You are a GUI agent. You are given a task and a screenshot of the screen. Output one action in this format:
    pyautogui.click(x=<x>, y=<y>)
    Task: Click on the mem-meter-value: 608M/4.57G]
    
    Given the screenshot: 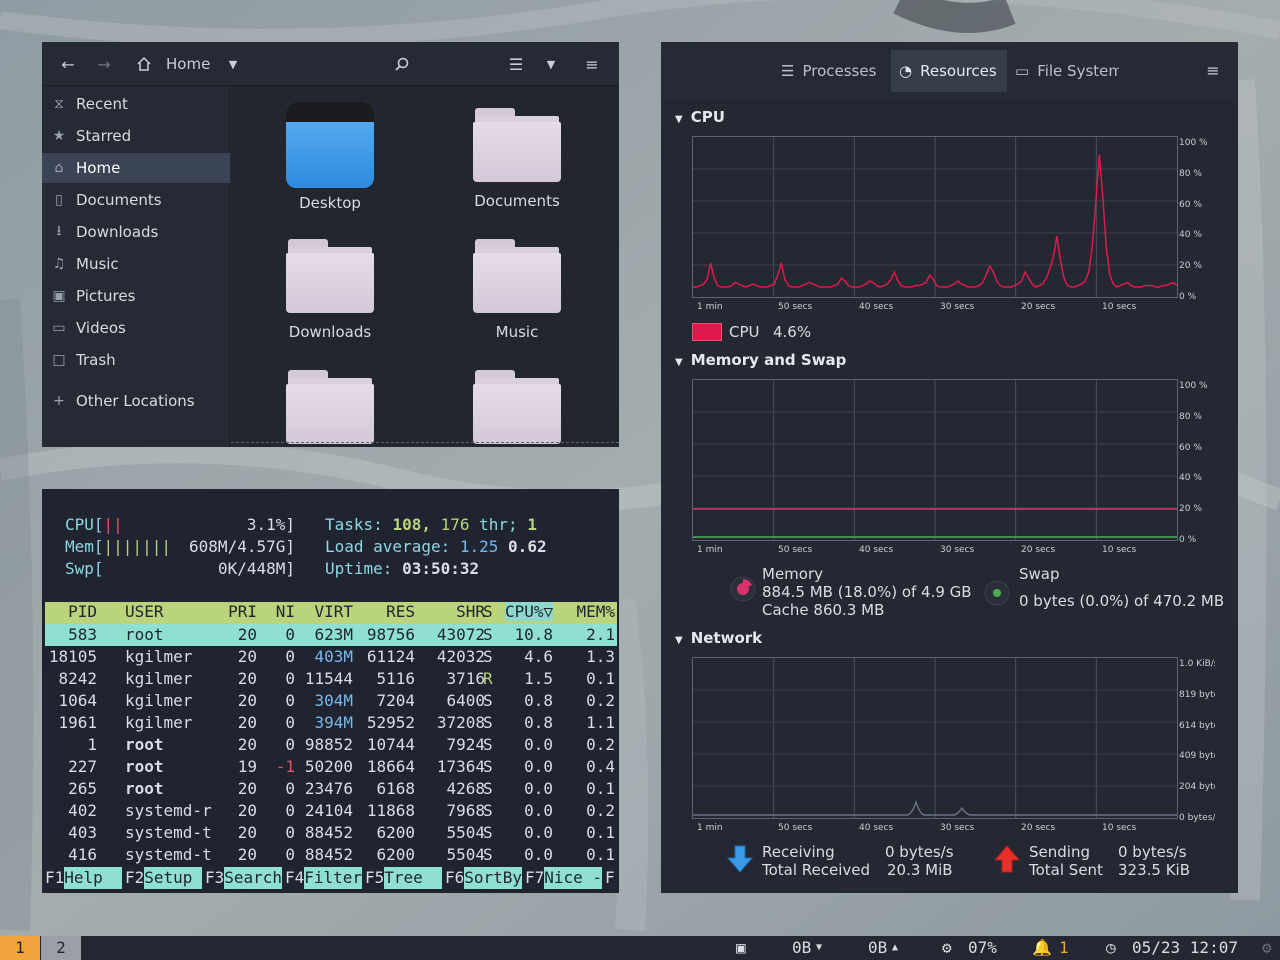 What is the action you would take?
    pyautogui.click(x=242, y=546)
    